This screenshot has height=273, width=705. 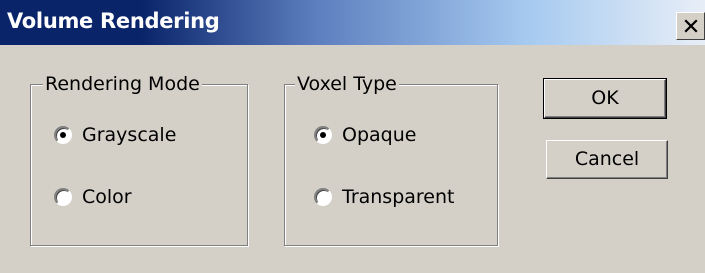 I want to click on window-title: Volume Rendering, so click(x=113, y=21).